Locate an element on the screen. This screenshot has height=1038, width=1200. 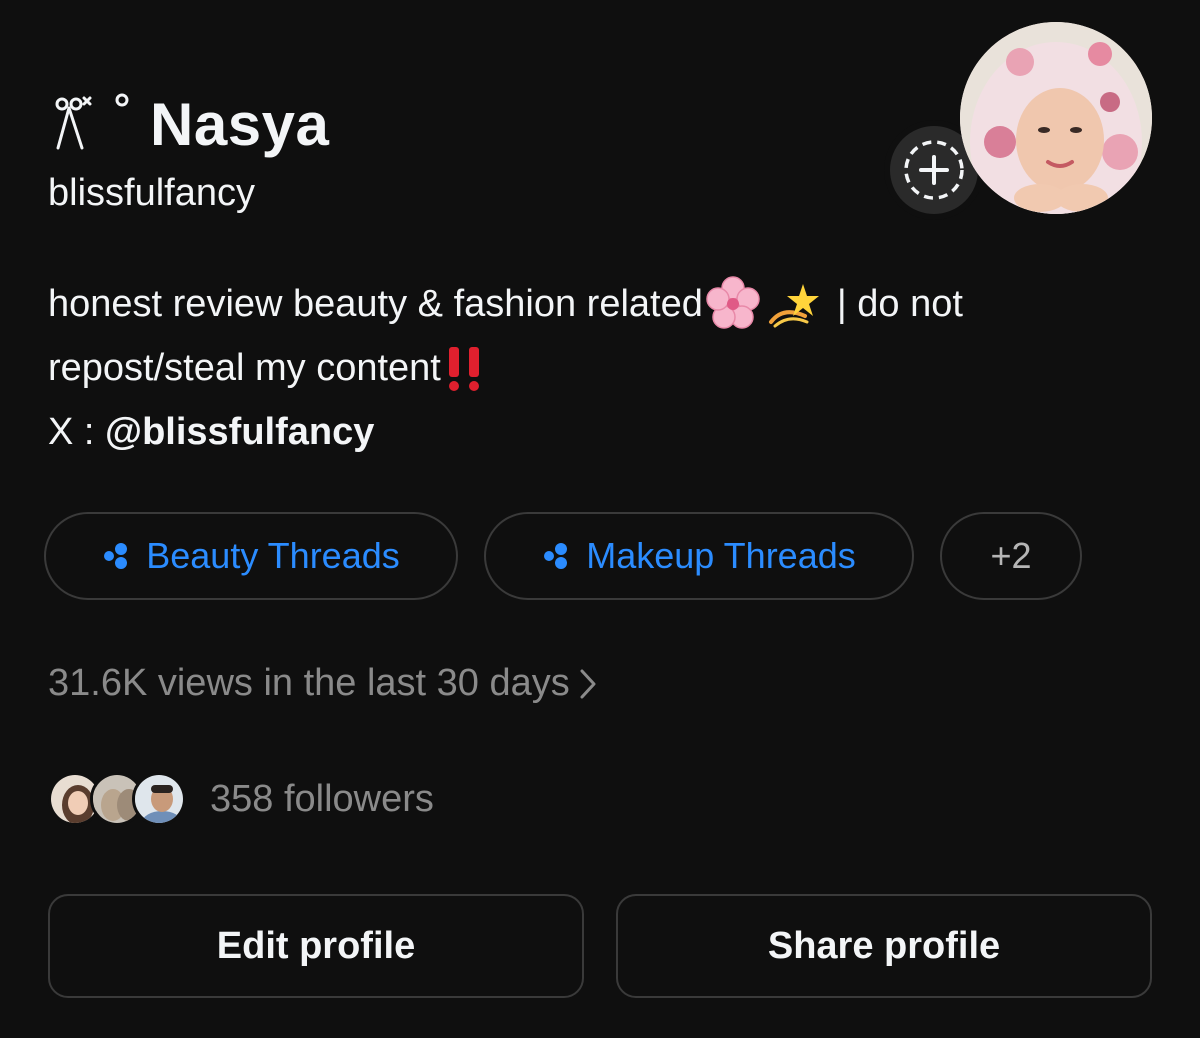
followers-link: 358 followers is located at coordinates (241, 799).